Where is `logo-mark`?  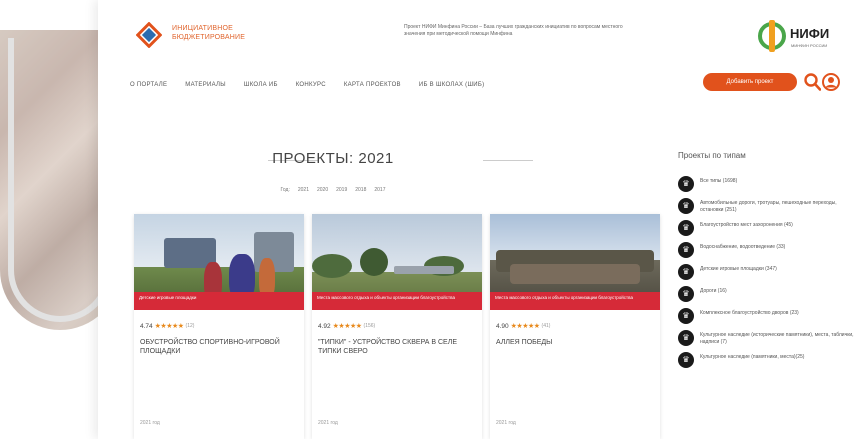
logo-mark is located at coordinates (149, 35).